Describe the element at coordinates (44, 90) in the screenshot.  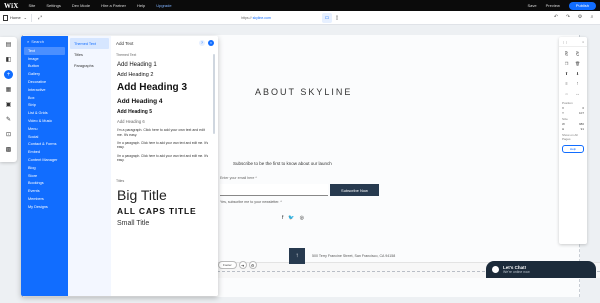
I see `category-interactive: Interactive` at that location.